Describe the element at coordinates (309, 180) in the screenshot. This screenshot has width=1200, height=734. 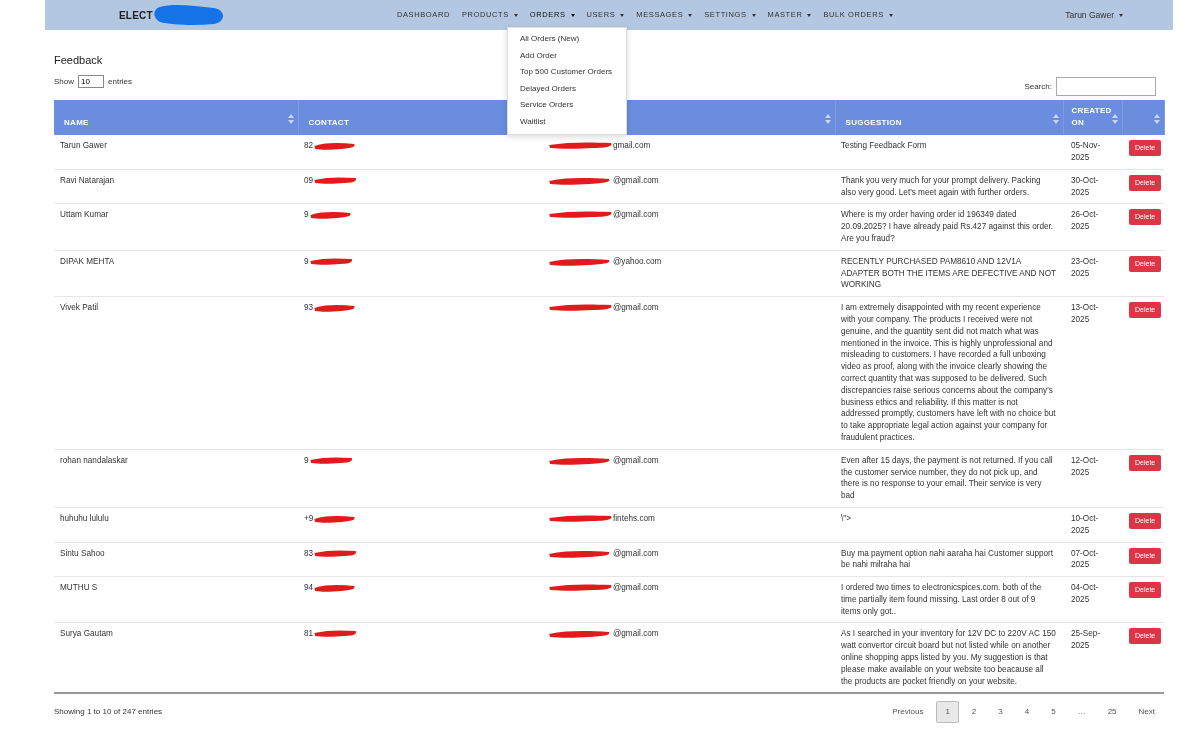
I see `table-cell: 09` at that location.